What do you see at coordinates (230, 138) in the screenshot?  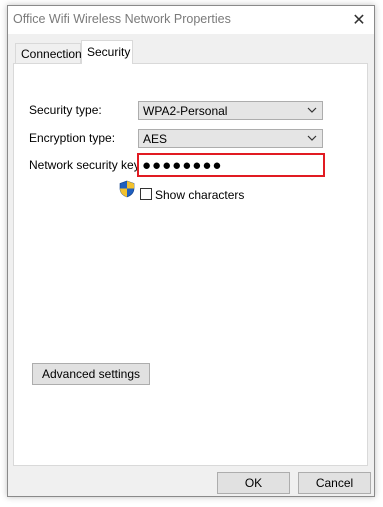 I see `encryption-type-select: AES` at bounding box center [230, 138].